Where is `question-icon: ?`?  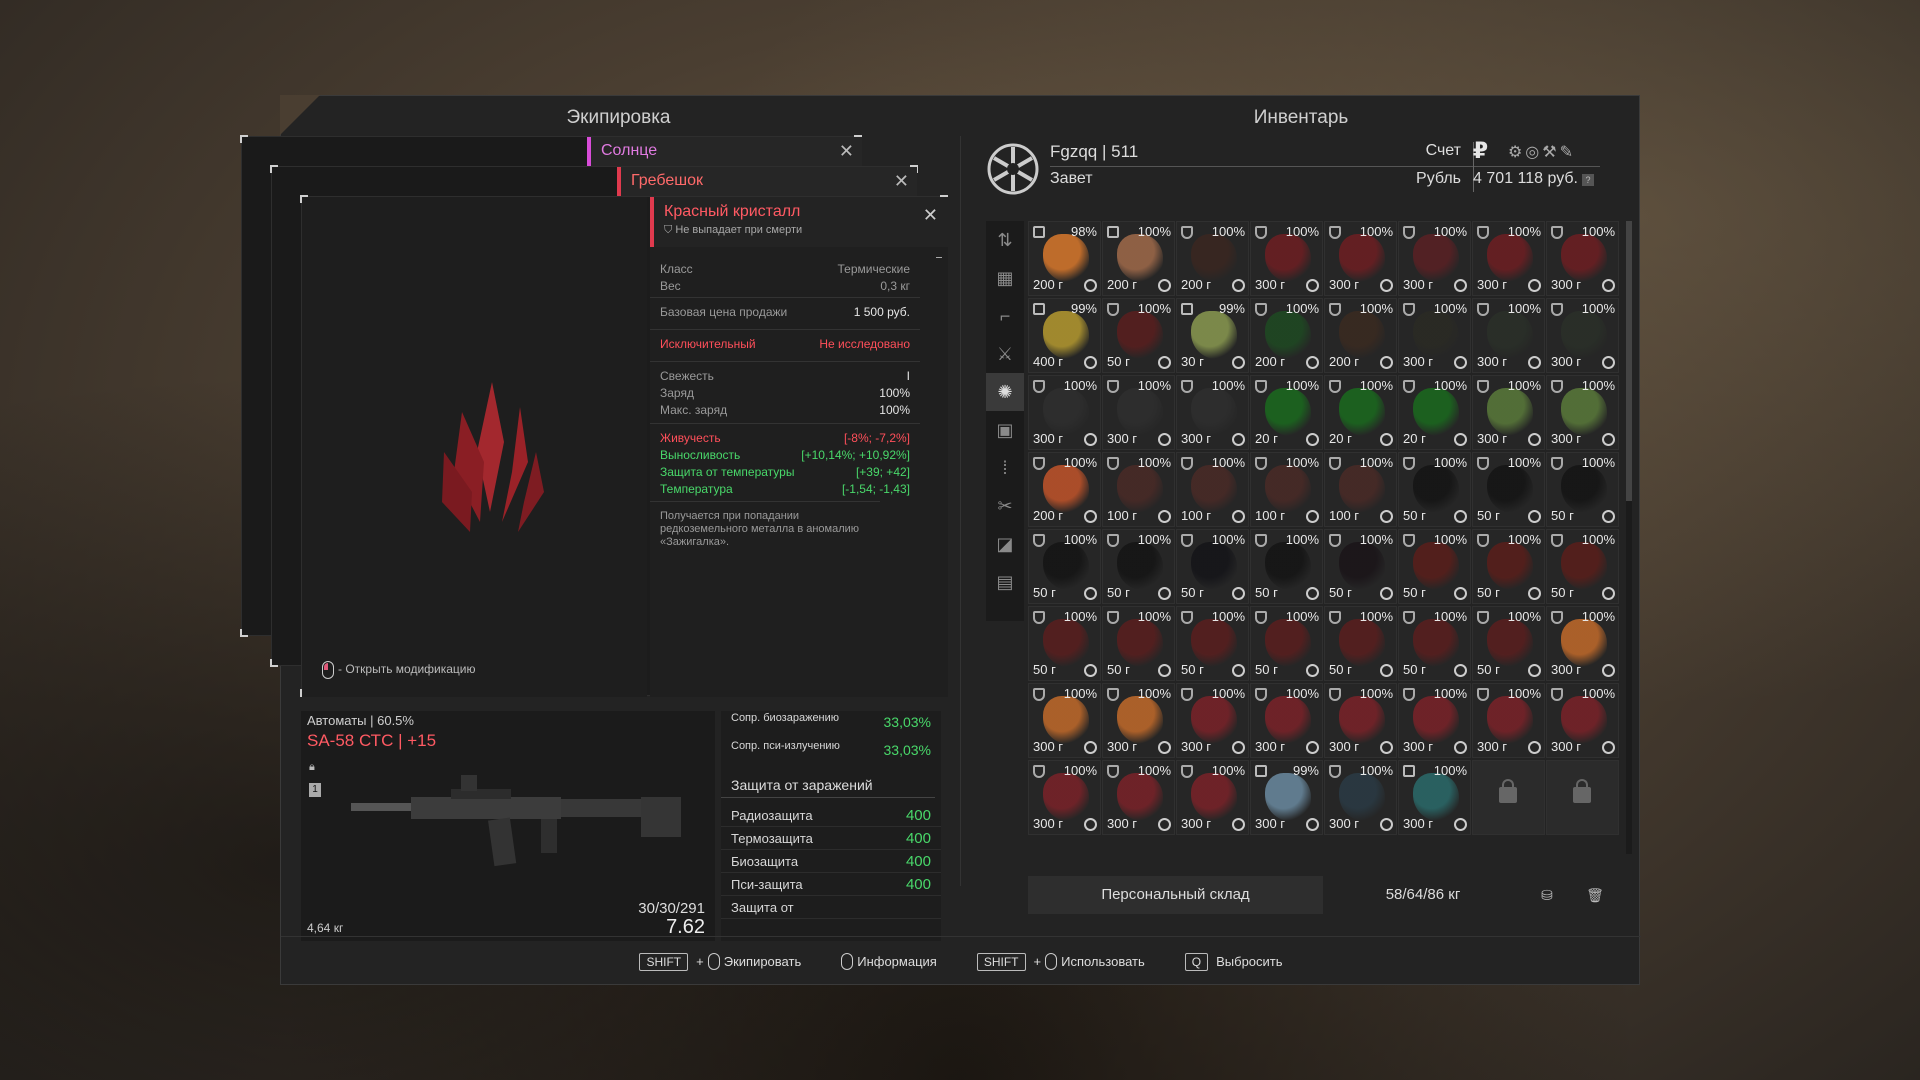
question-icon: ? is located at coordinates (1588, 180).